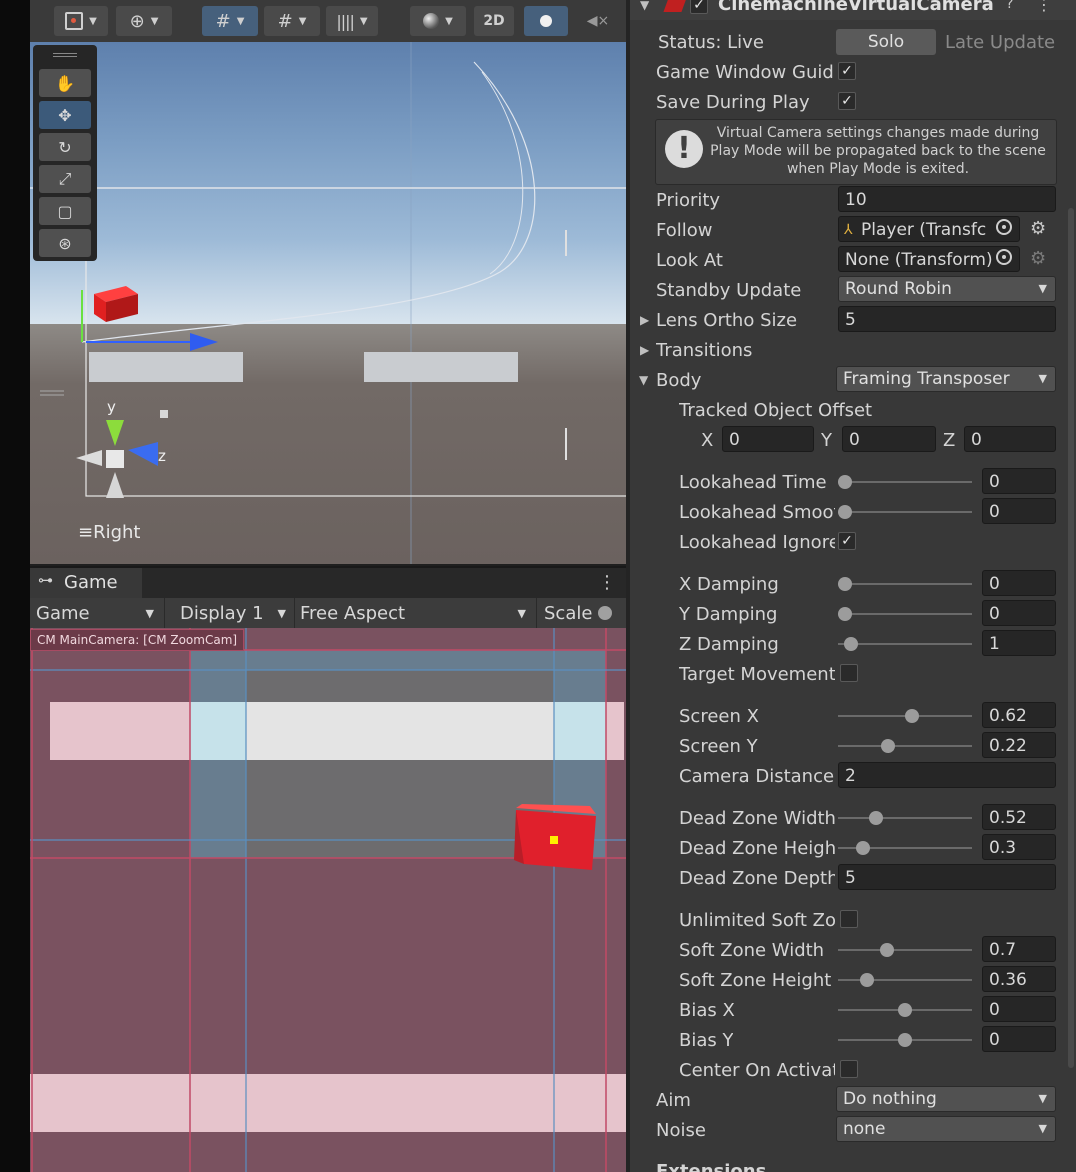  Describe the element at coordinates (229, 613) in the screenshot. I see `display-selector: Display 1 ▼` at that location.